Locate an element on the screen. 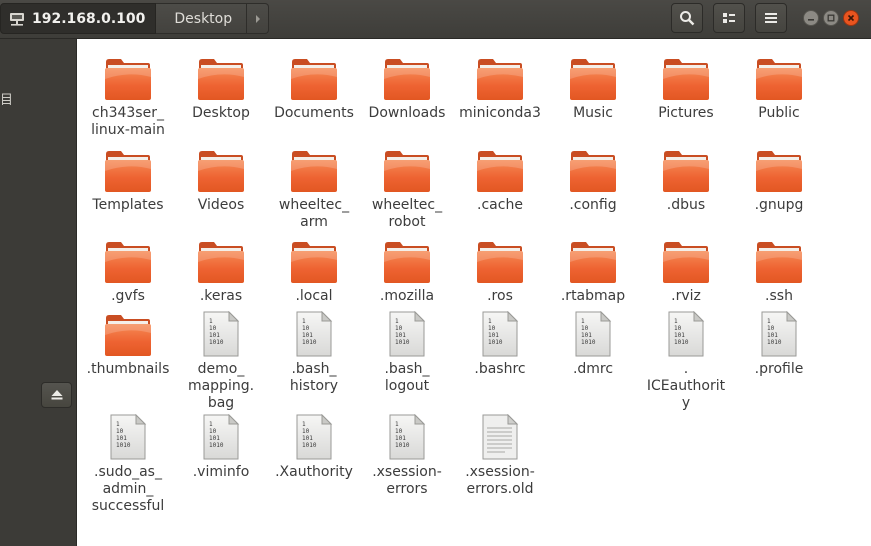  file-item: Pictures is located at coordinates (686, 87).